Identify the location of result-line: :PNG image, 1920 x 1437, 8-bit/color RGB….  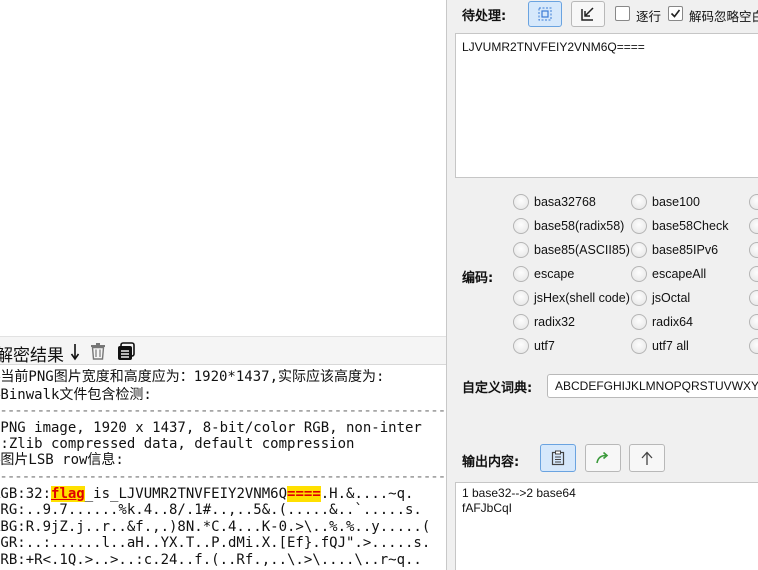
(211, 428).